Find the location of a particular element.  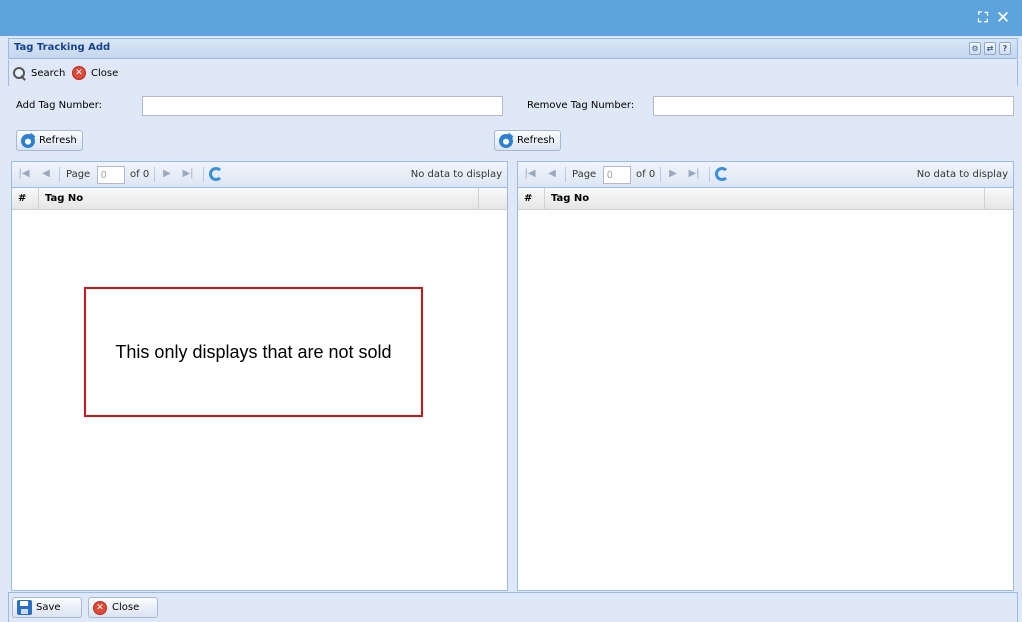

refresh-button-left: Refresh is located at coordinates (49, 140).